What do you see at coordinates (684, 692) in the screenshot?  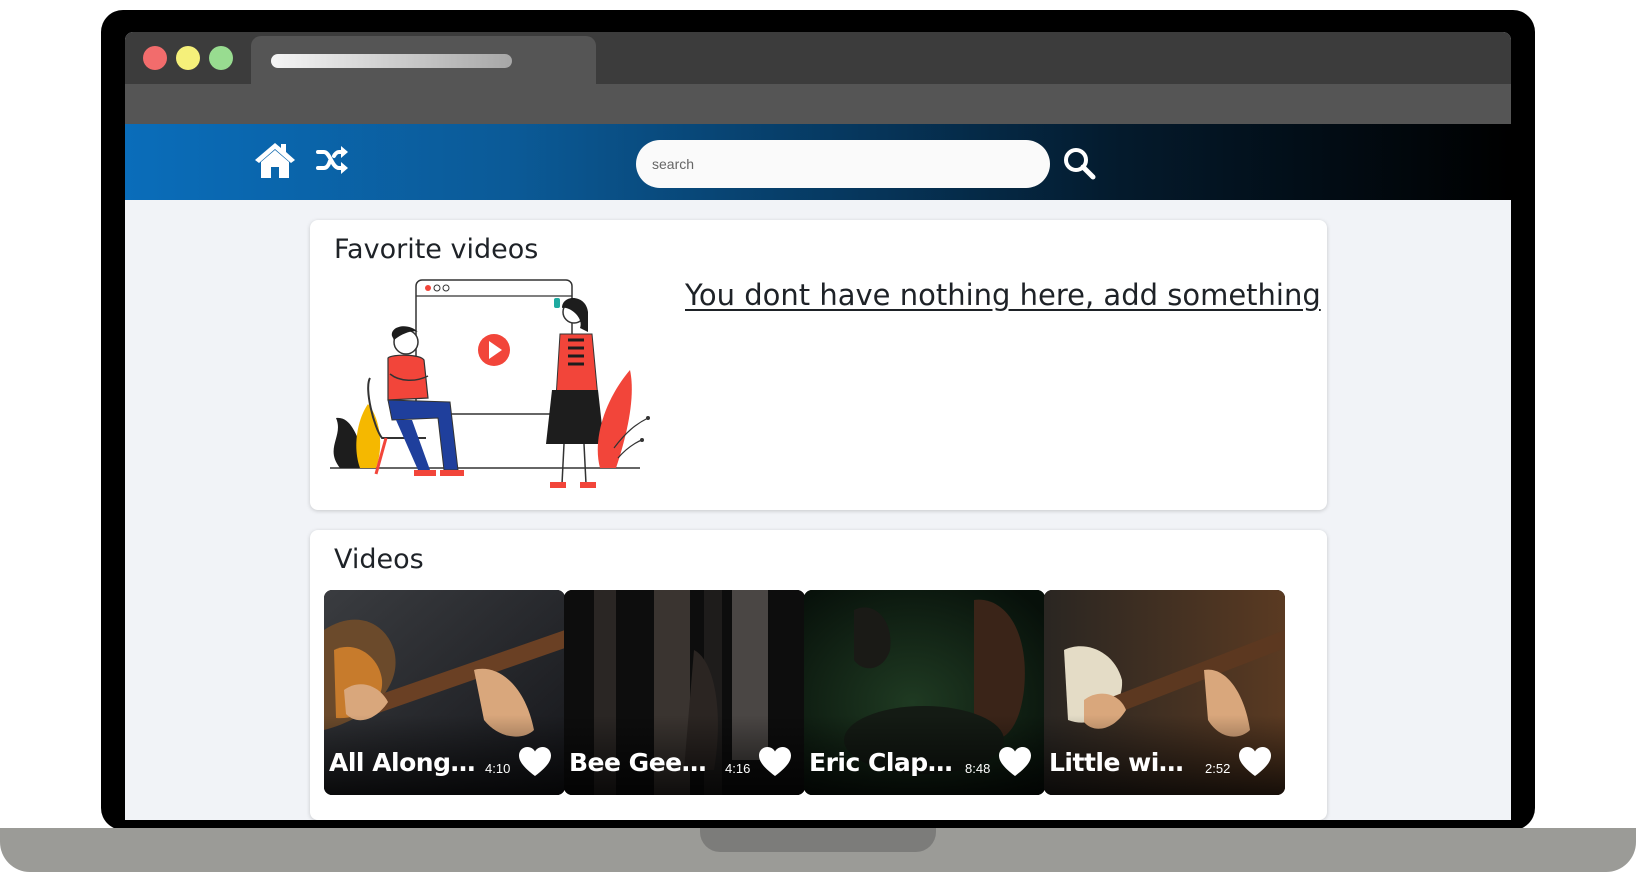 I see `video-card: Bee Gees ... 4:16` at bounding box center [684, 692].